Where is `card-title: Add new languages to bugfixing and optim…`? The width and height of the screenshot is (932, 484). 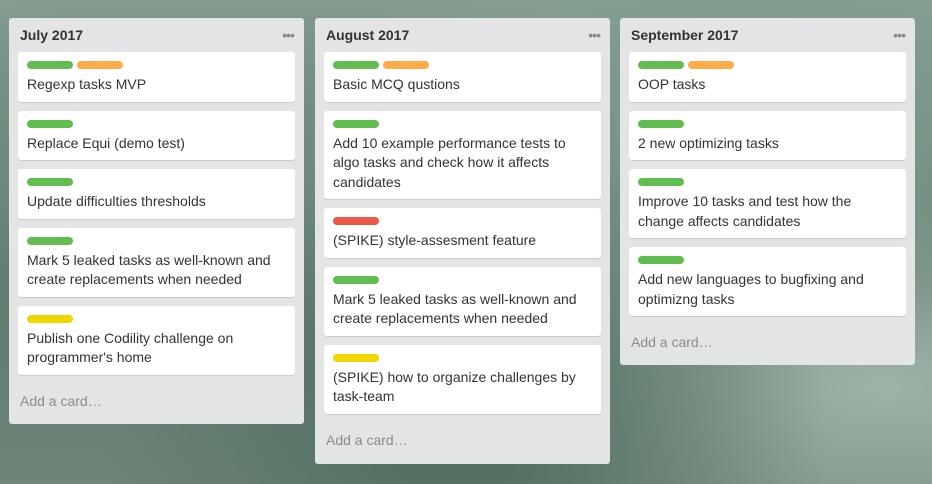 card-title: Add new languages to bugfixing and optim… is located at coordinates (751, 289).